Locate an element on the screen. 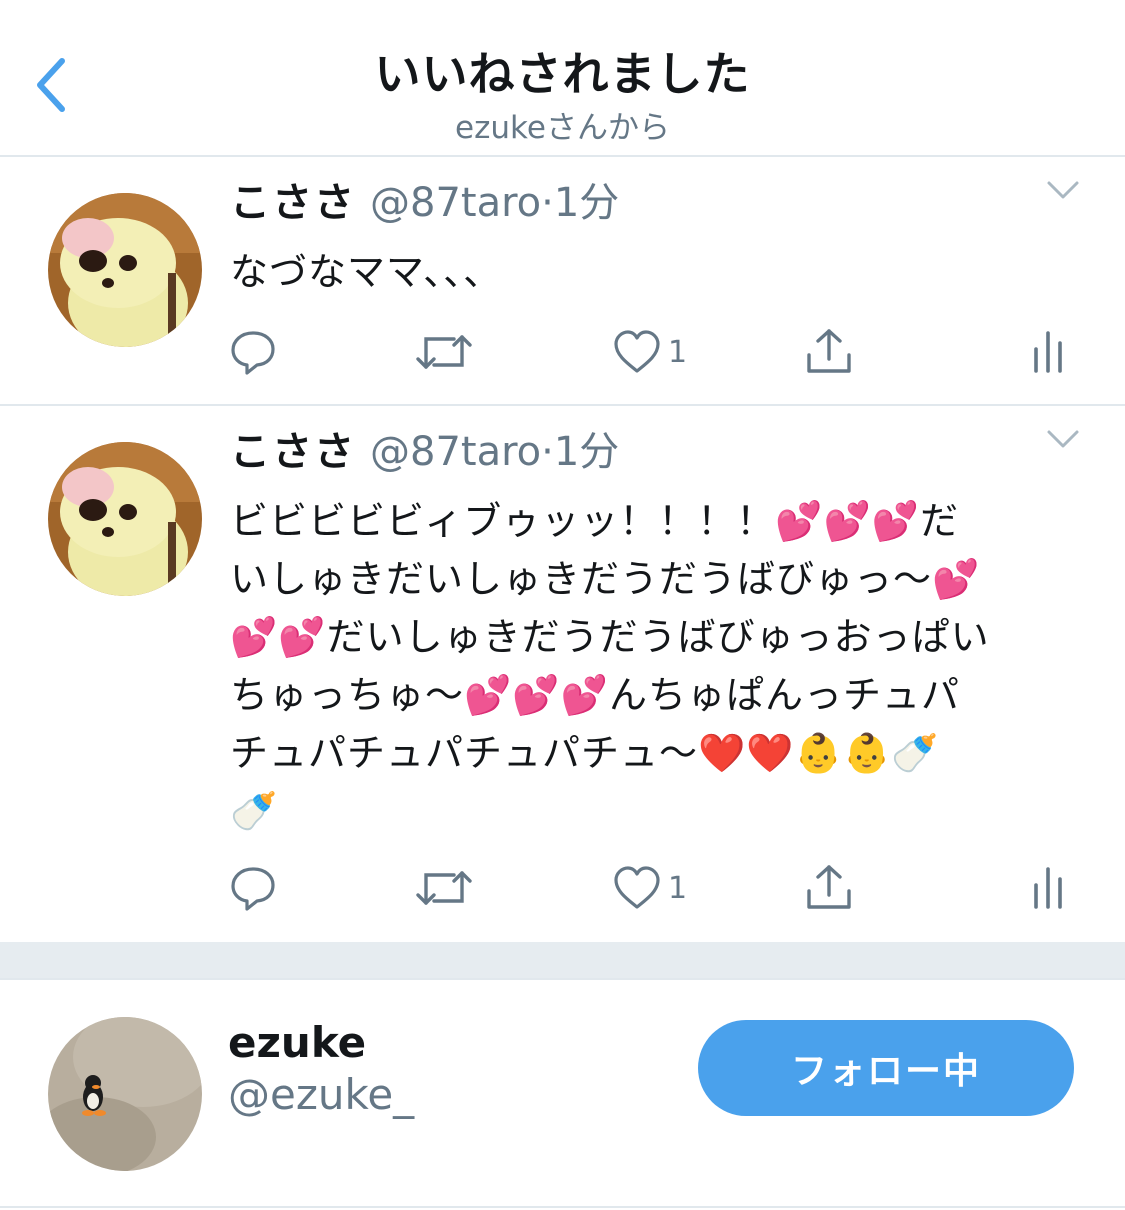 This screenshot has width=1125, height=1210. tweet-text-line: 🍼 is located at coordinates (254, 811).